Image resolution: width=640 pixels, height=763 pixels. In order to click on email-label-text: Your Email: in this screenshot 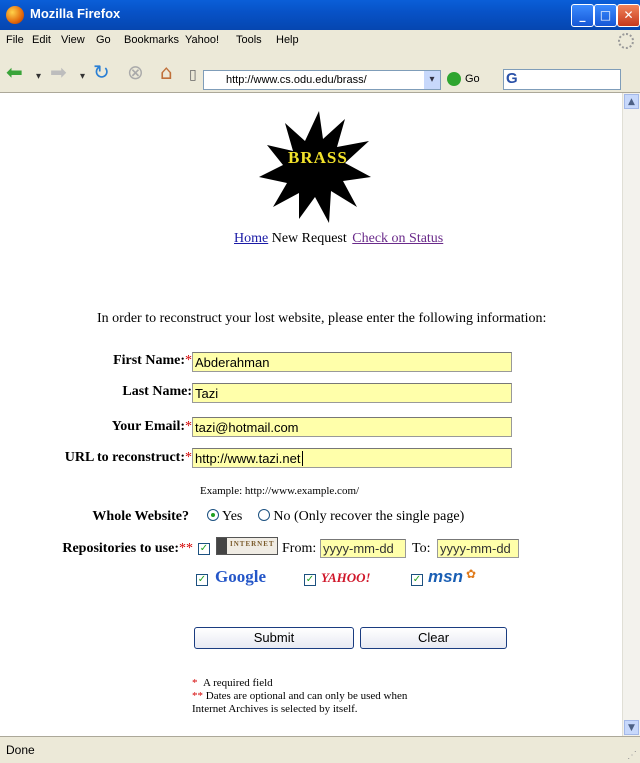, I will do `click(148, 426)`.